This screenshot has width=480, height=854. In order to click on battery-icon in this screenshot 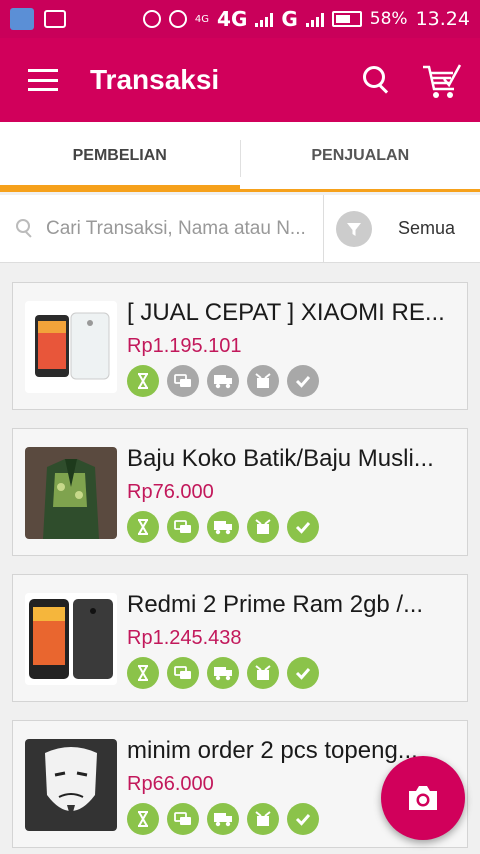, I will do `click(346, 19)`.